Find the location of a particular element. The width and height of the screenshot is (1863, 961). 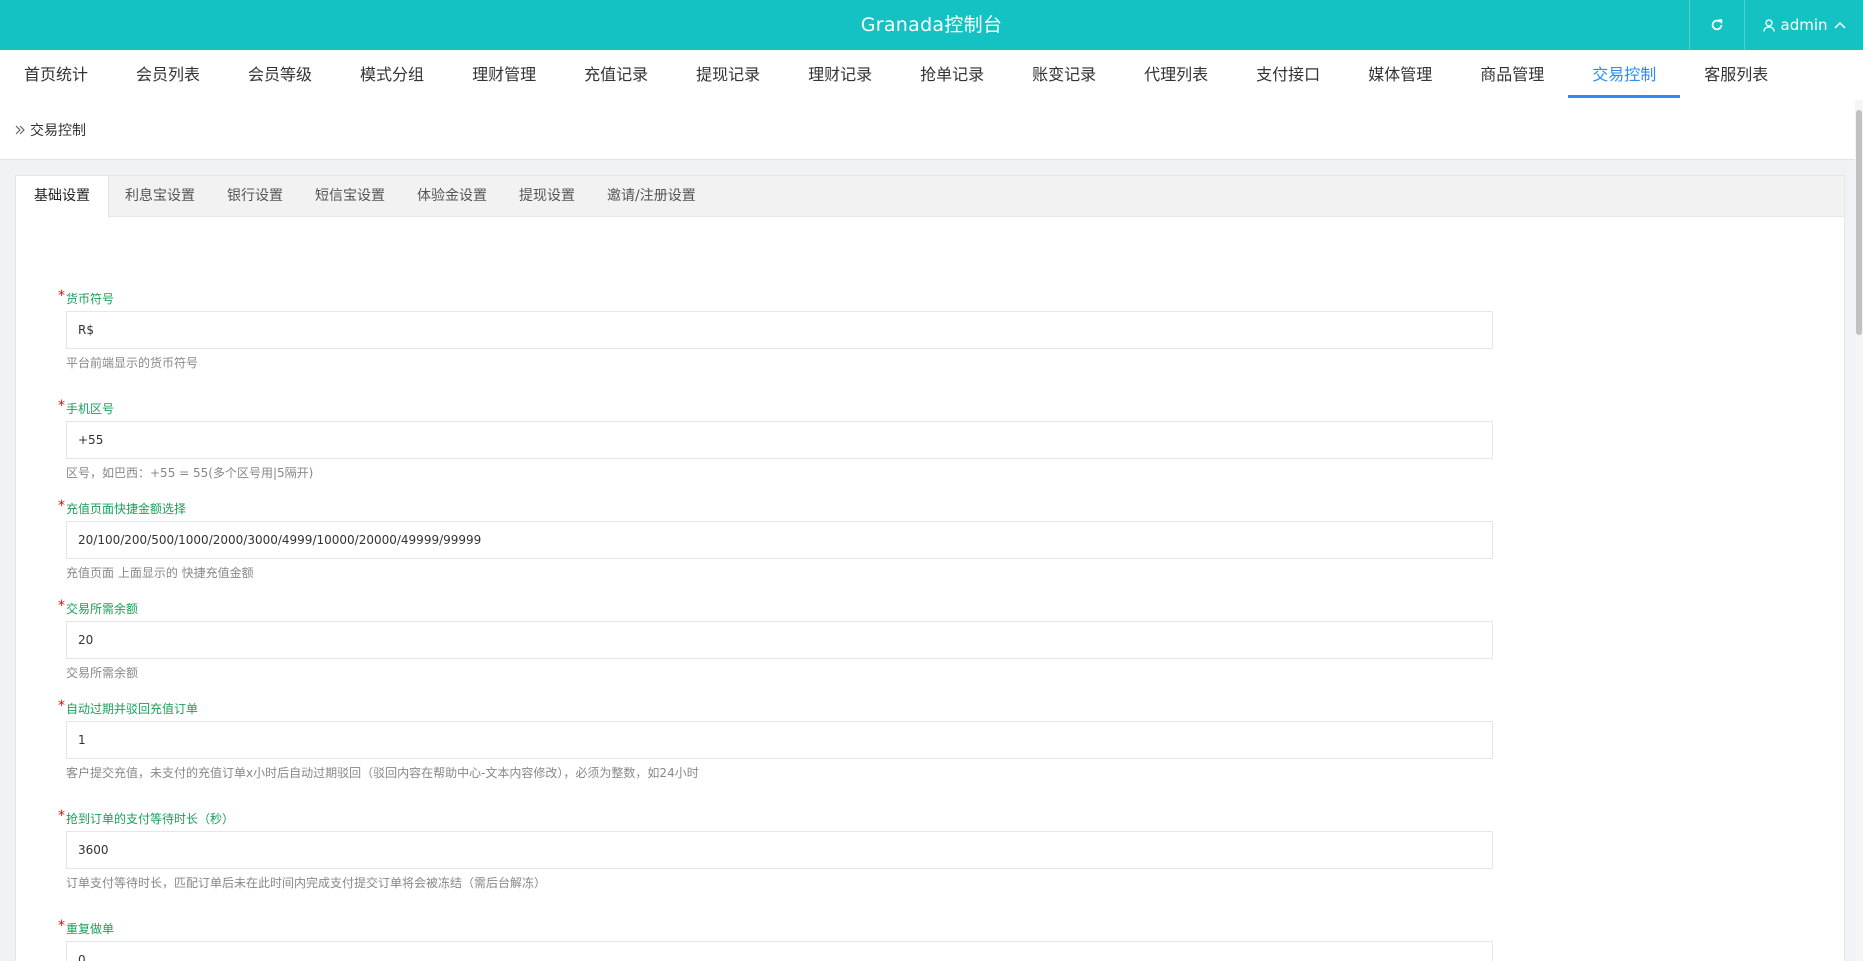

tab-interest-settings: 利息宝设置 is located at coordinates (160, 196).